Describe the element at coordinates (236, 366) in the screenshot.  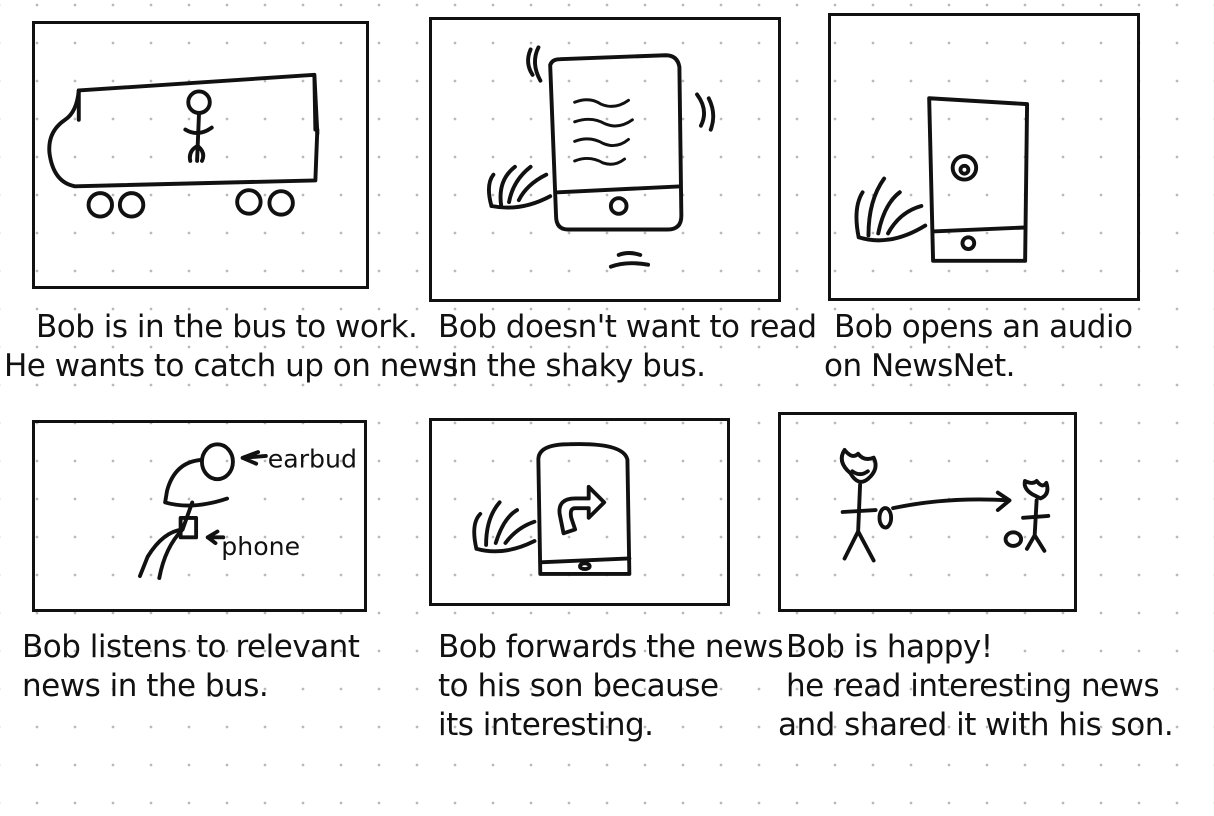
I see `caption-line: He wants to catch up on news.` at that location.